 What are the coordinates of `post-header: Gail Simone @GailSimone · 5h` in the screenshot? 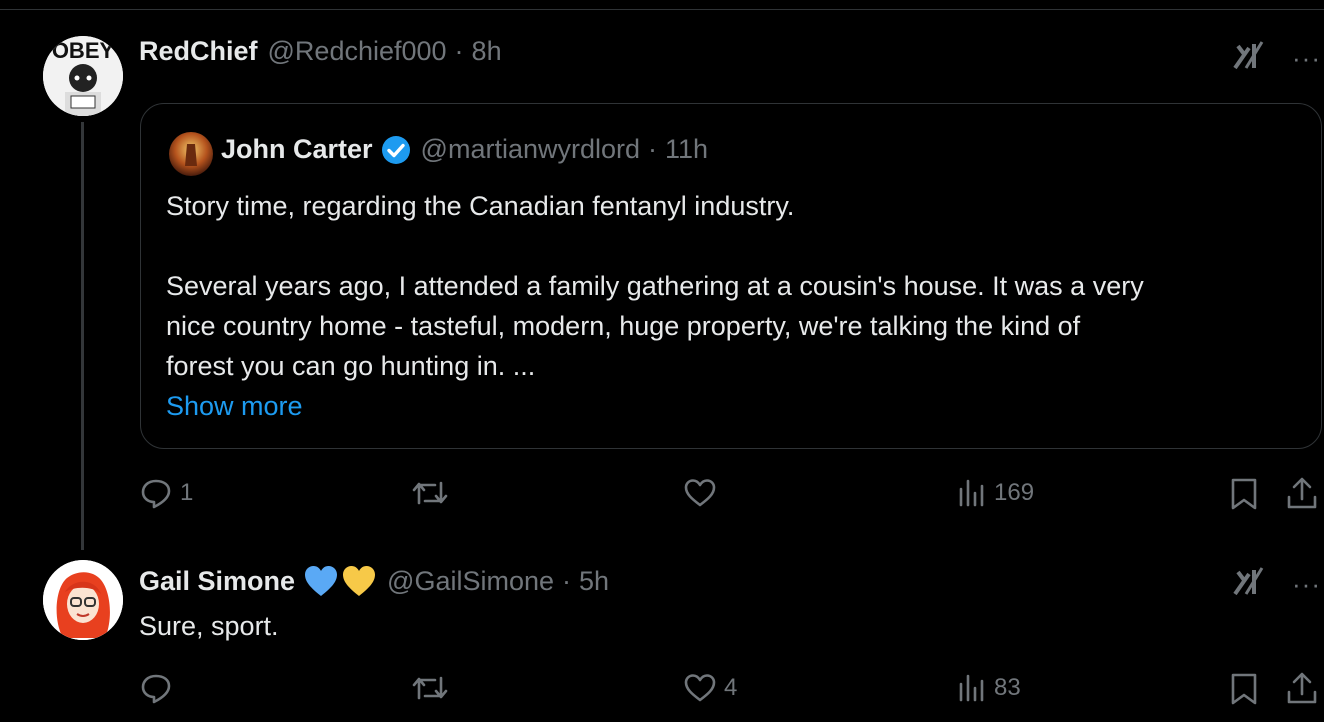 It's located at (374, 581).